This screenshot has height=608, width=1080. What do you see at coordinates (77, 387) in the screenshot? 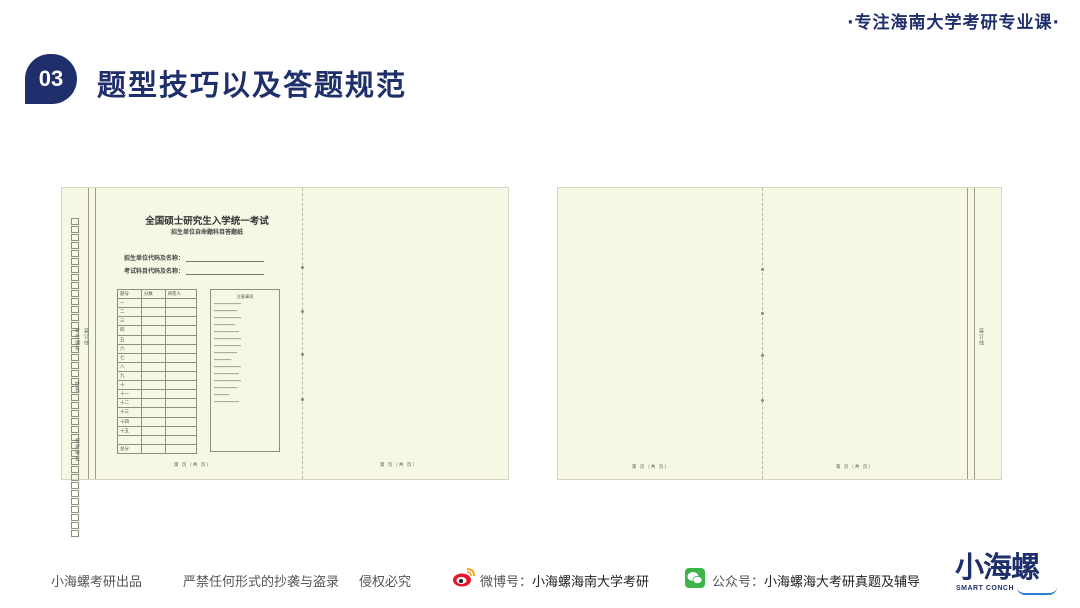
I see `vertical-label-name: 姓名` at bounding box center [77, 387].